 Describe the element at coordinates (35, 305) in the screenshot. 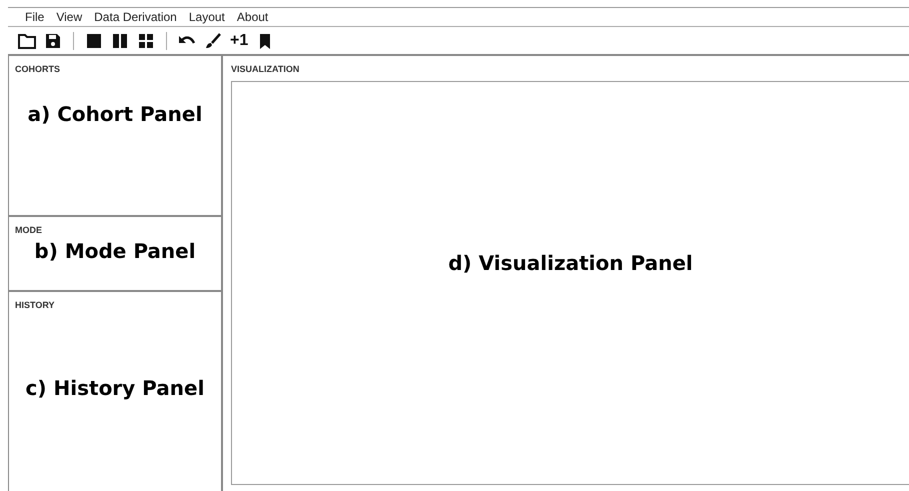

I see `panel-title: HISTORY` at that location.